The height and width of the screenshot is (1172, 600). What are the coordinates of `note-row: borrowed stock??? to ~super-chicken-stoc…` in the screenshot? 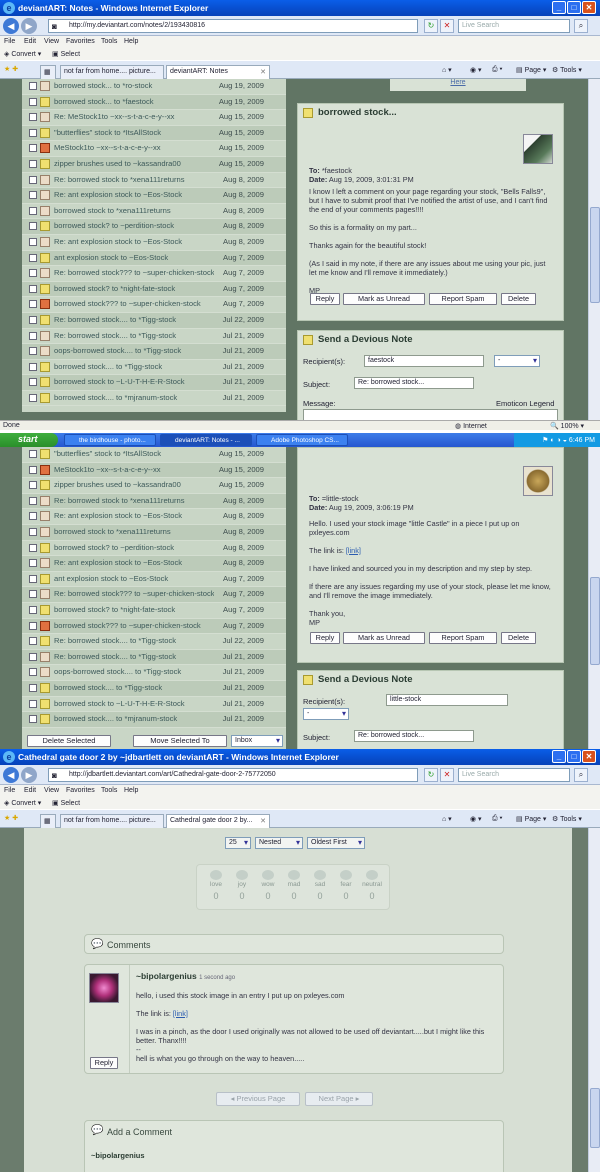 It's located at (154, 305).